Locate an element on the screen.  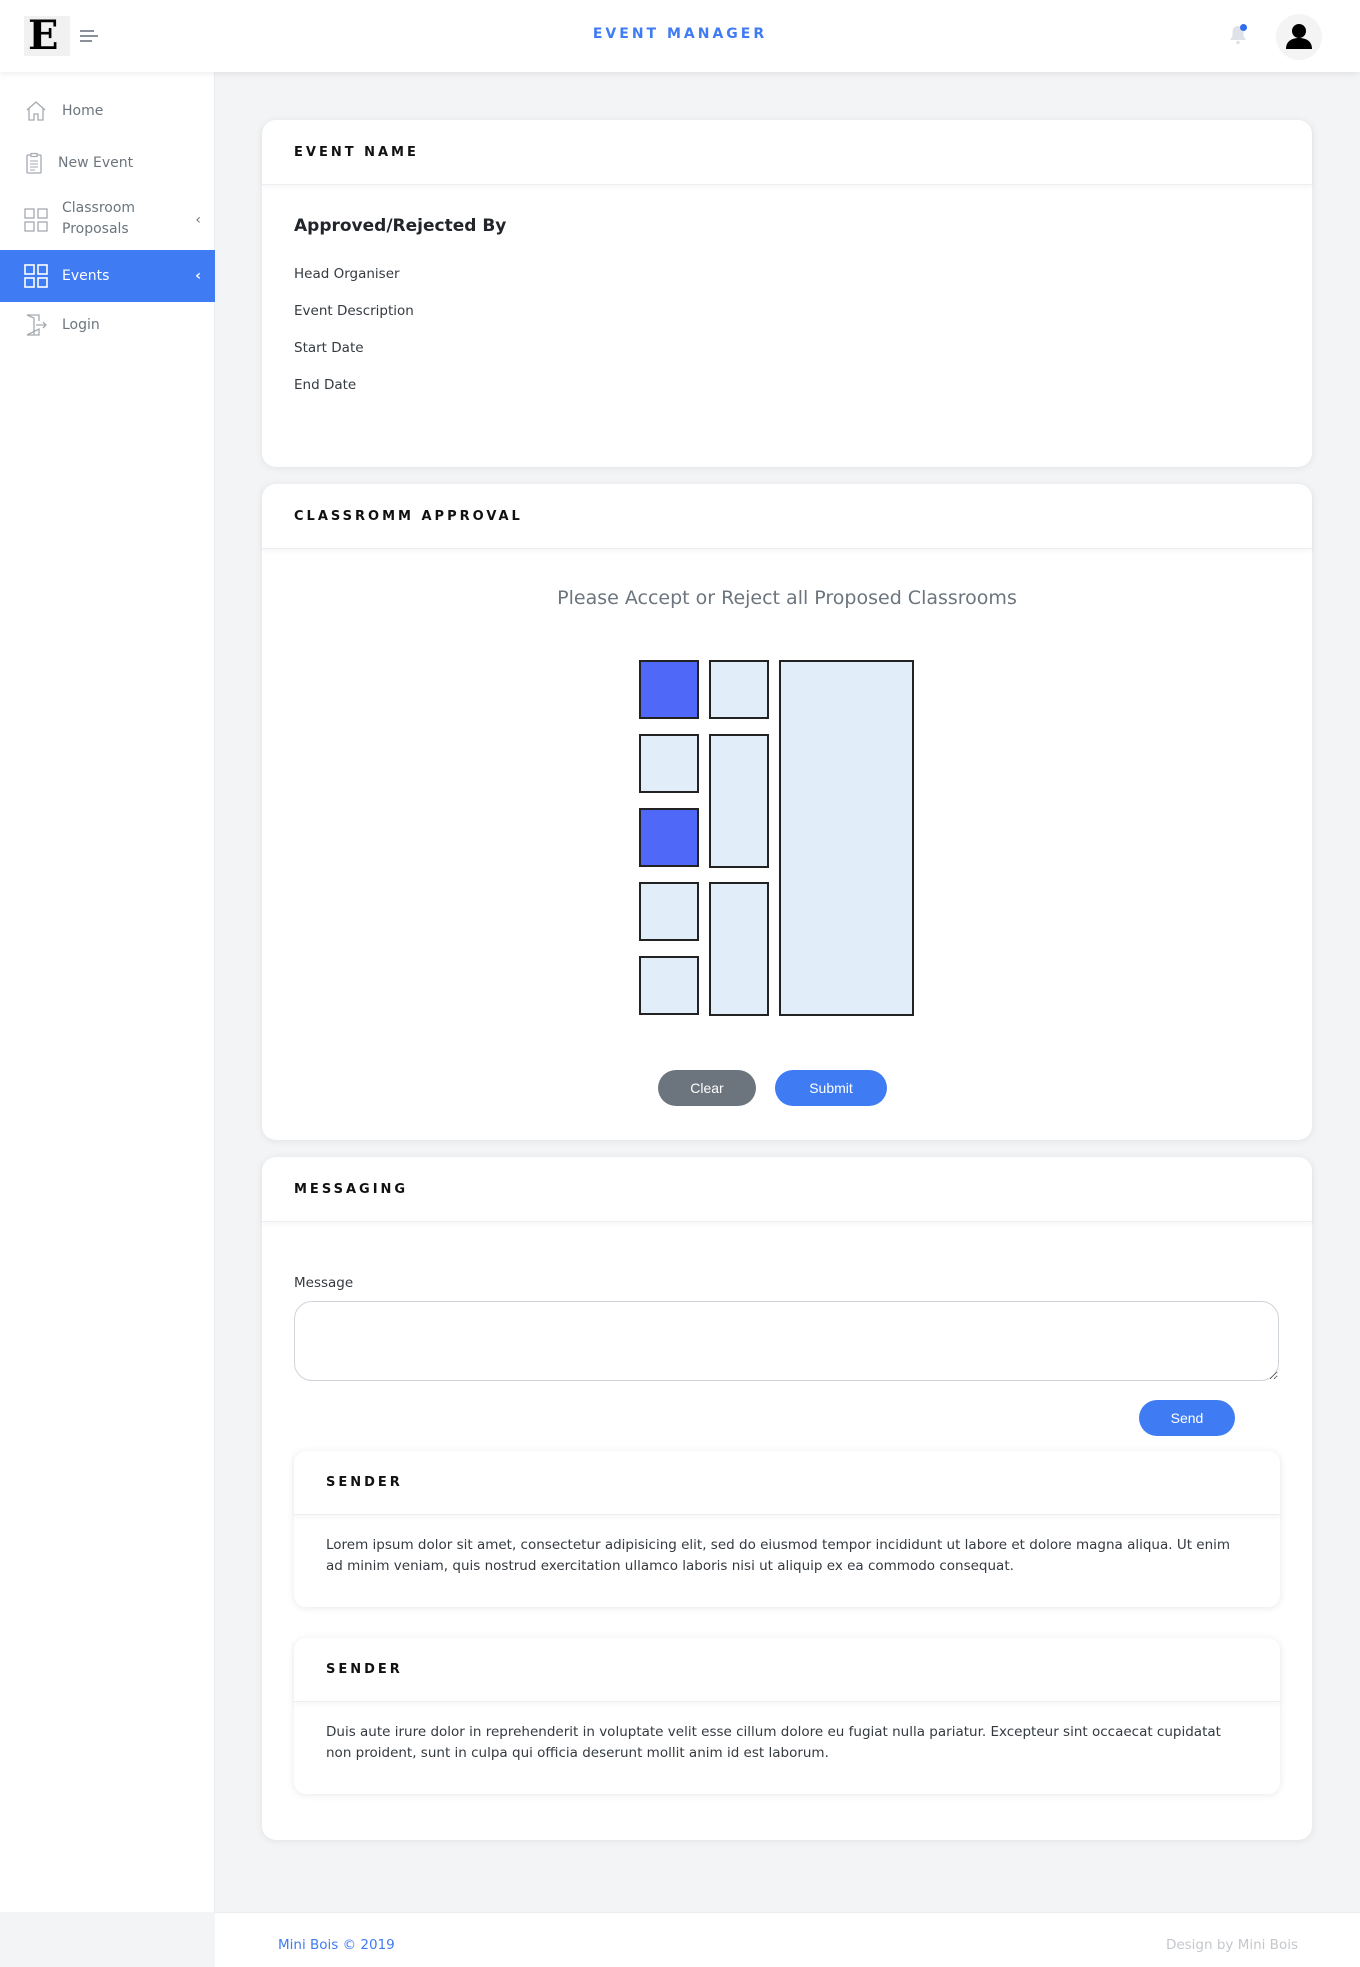
start-date-label: Start Date is located at coordinates (329, 348).